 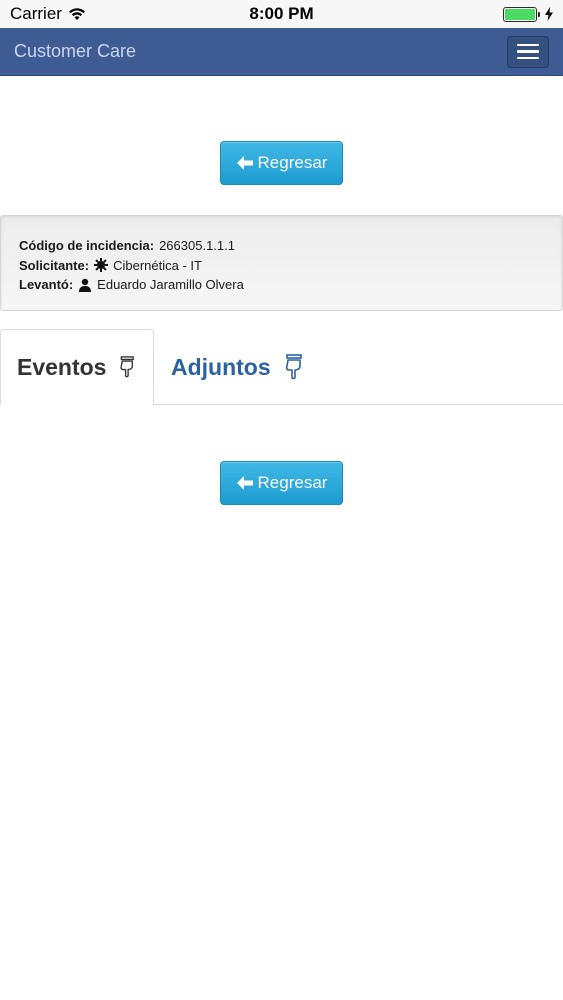 What do you see at coordinates (549, 14) in the screenshot?
I see `charging-bolt-icon` at bounding box center [549, 14].